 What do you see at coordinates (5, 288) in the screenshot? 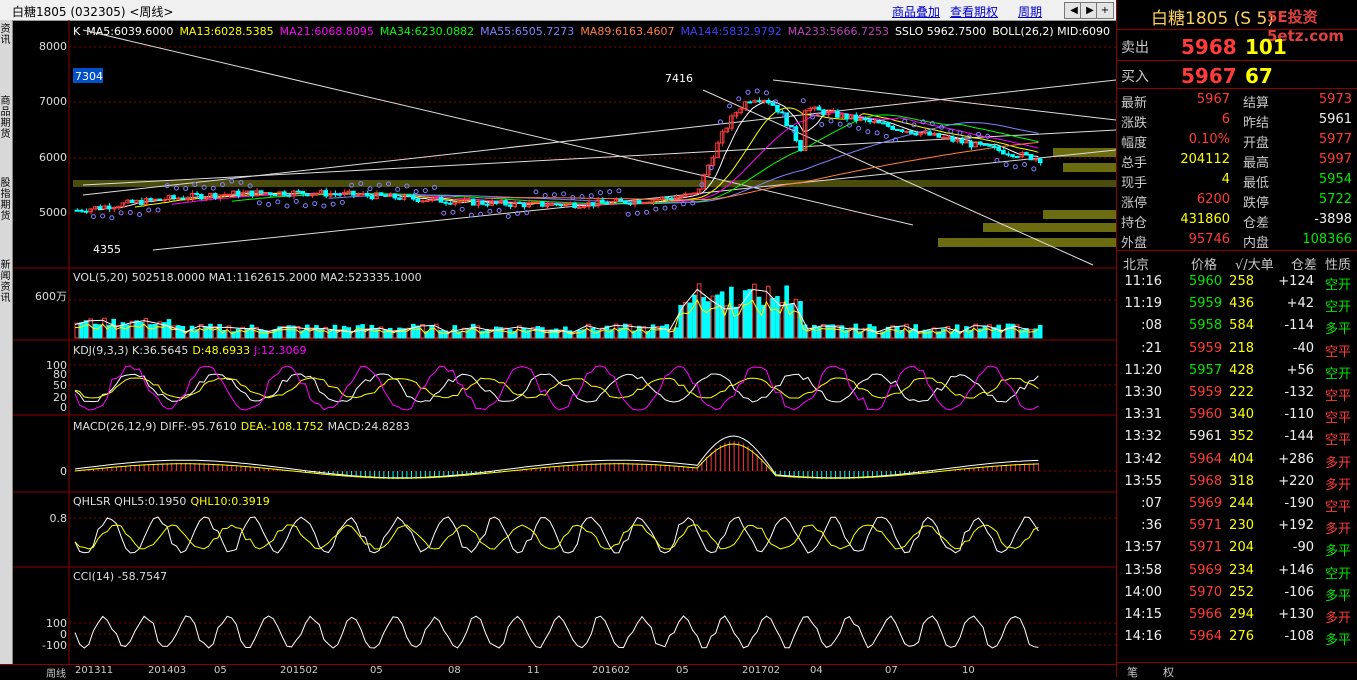
I see `side-tab-news-info: 新闻资讯` at bounding box center [5, 288].